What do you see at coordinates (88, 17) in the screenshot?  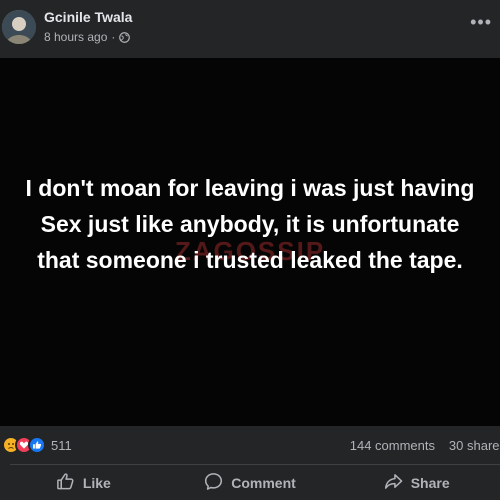 I see `author-name: Gcinile Twala` at bounding box center [88, 17].